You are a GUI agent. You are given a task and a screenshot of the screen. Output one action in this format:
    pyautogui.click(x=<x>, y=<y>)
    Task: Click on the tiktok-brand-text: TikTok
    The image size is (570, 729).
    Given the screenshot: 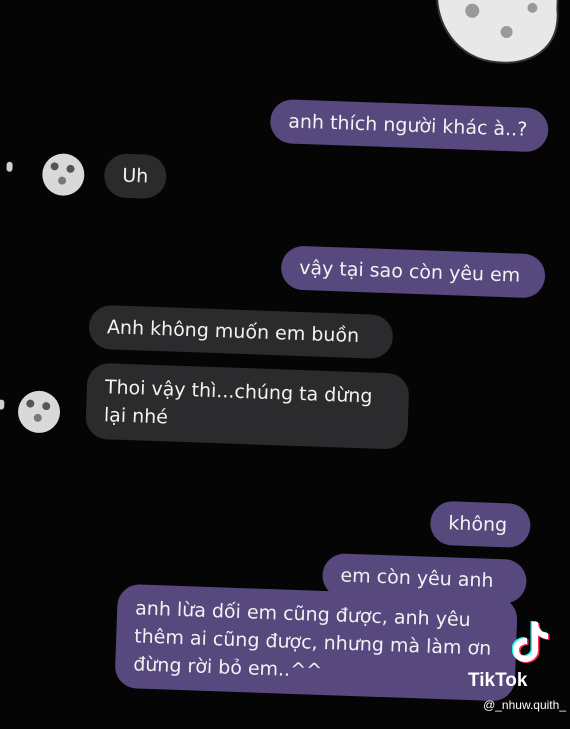 What is the action you would take?
    pyautogui.click(x=498, y=680)
    